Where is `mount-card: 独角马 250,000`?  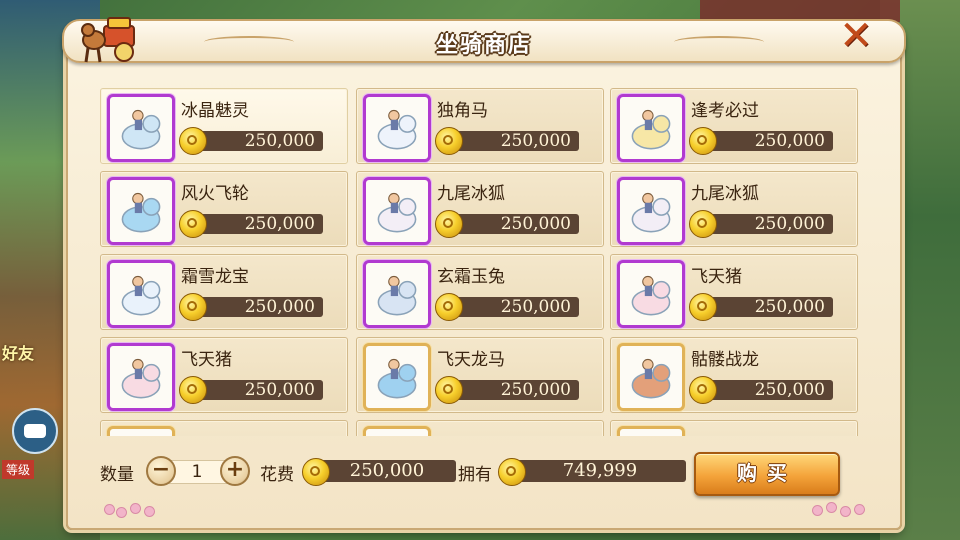 mount-card: 独角马 250,000 is located at coordinates (480, 126).